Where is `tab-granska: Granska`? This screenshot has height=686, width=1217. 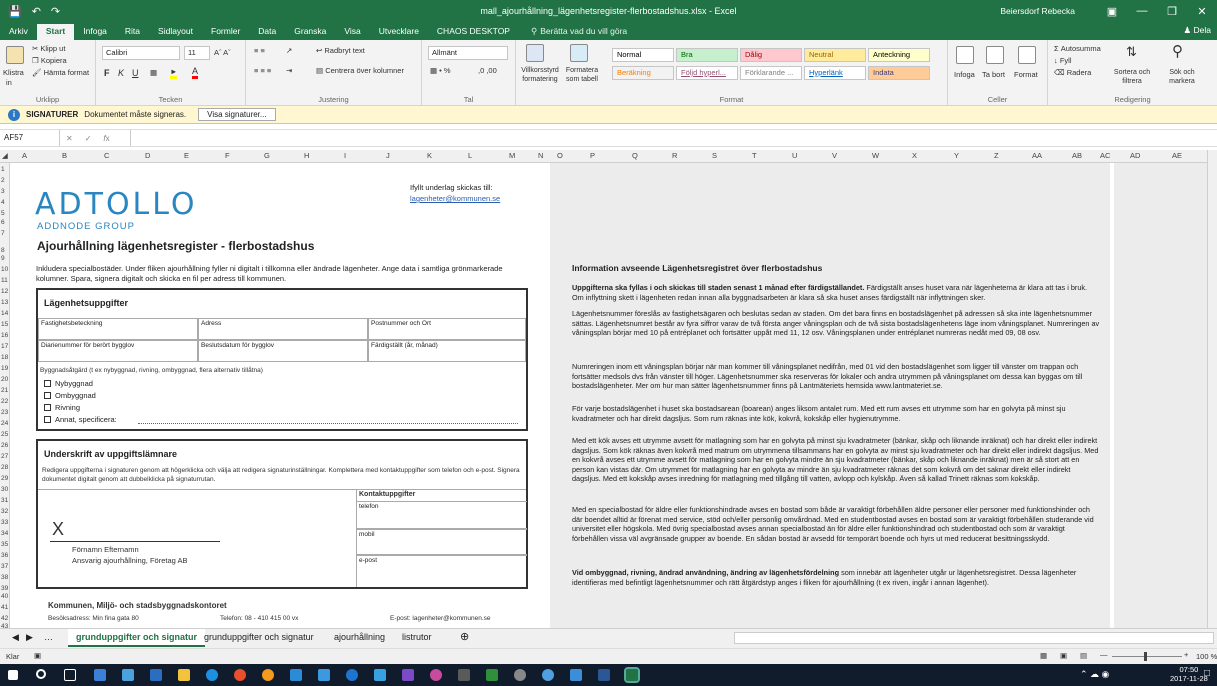 tab-granska: Granska is located at coordinates (310, 32).